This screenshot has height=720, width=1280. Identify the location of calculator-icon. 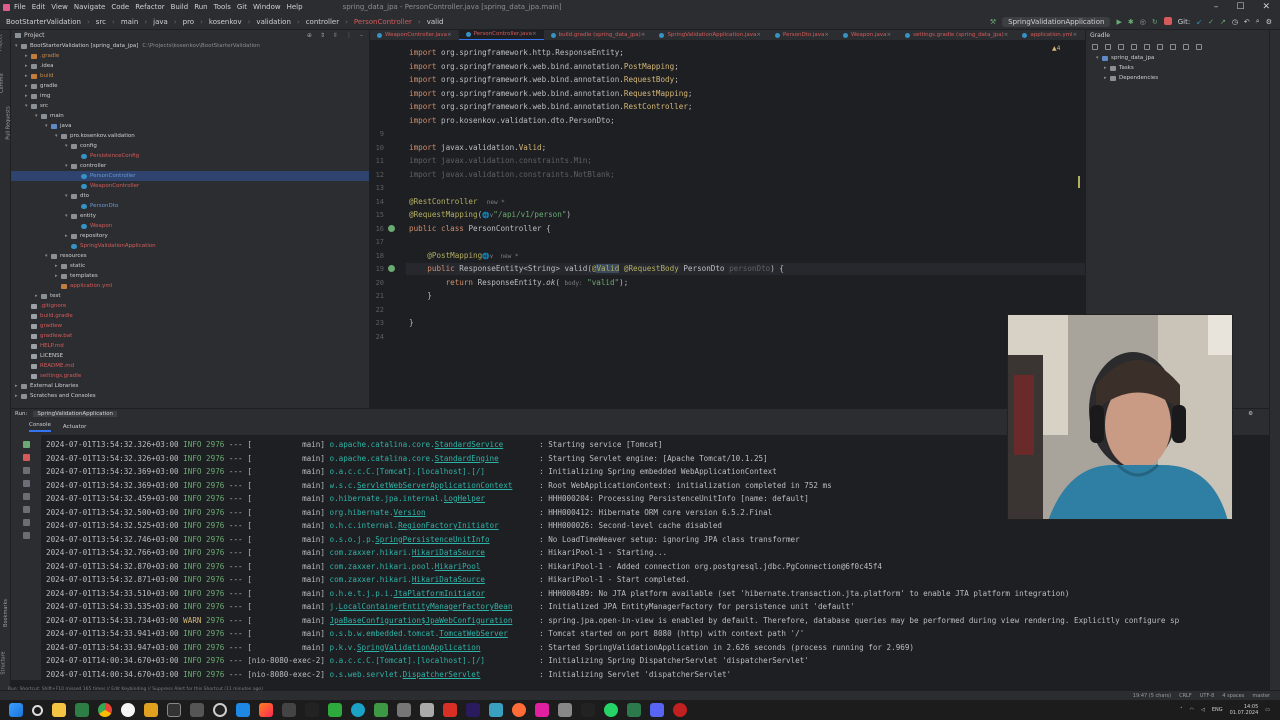
(197, 710).